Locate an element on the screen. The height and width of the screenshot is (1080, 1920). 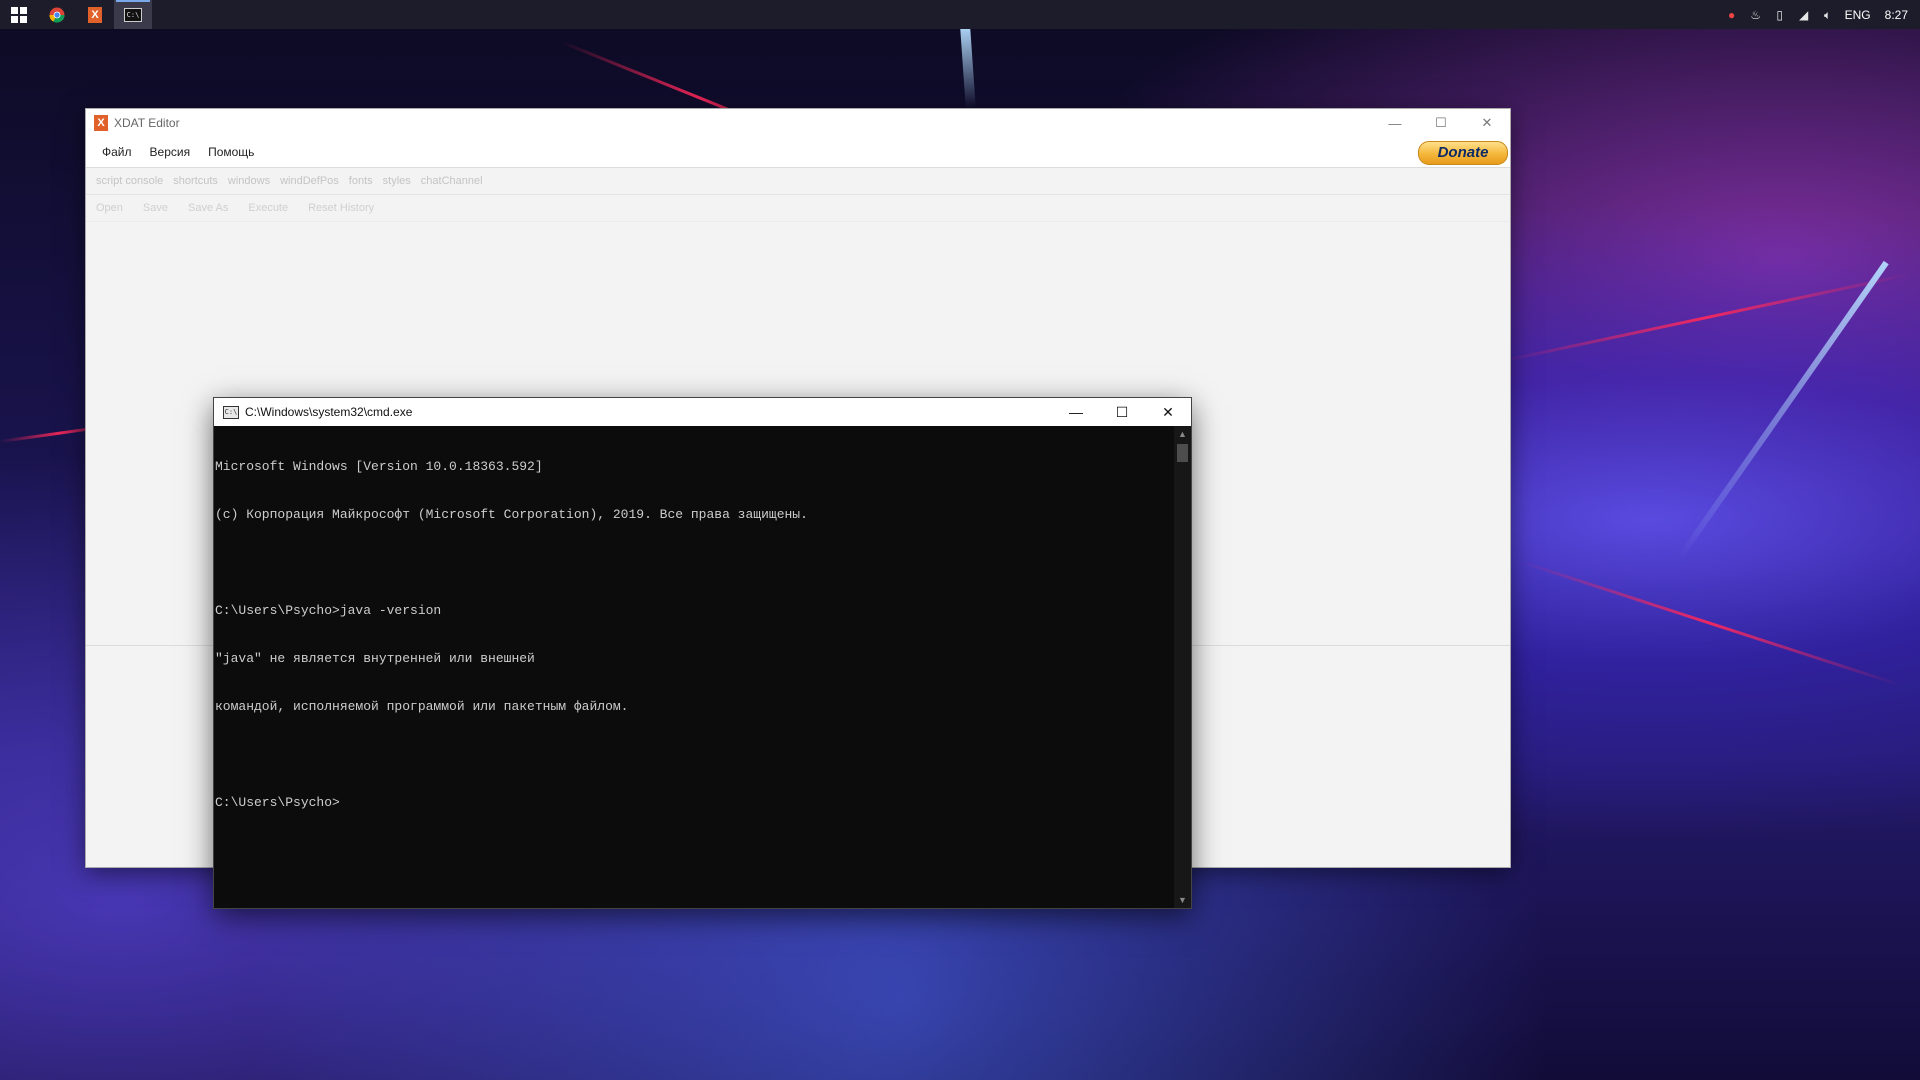
console-line: C:\Users\Psycho>java -version is located at coordinates (328, 610).